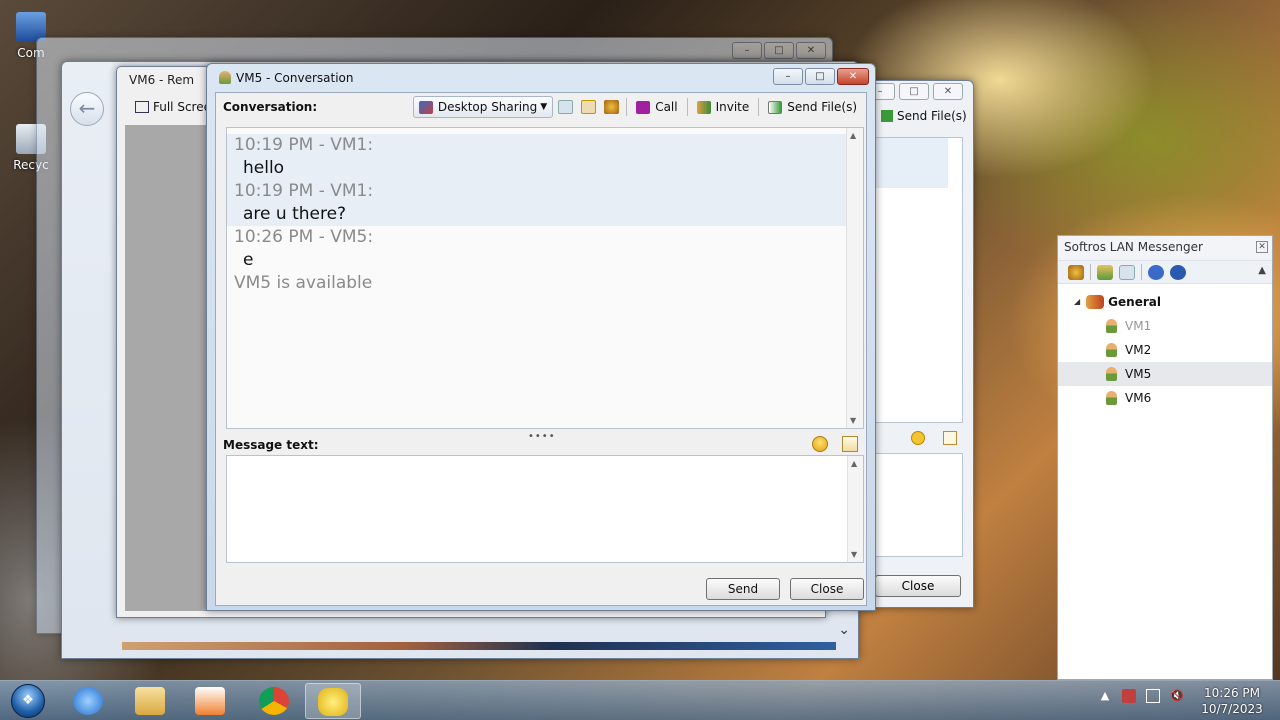 This screenshot has height=720, width=1280. What do you see at coordinates (182, 107) in the screenshot?
I see `full-screen-label: Full Scree` at bounding box center [182, 107].